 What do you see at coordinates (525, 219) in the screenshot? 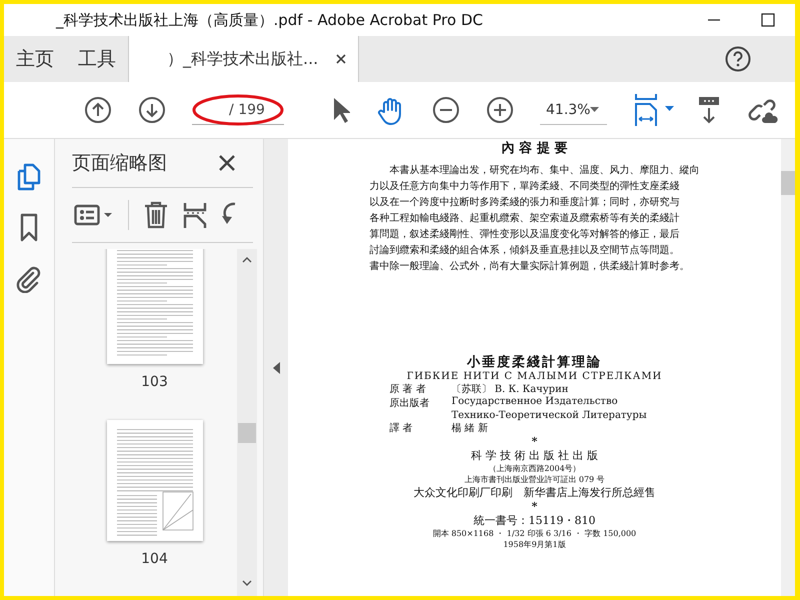
I see `summary-line: 各种工程如輸电綫路、起重机纜索、架空索道及纜索桥等有关的柔綫計` at bounding box center [525, 219].